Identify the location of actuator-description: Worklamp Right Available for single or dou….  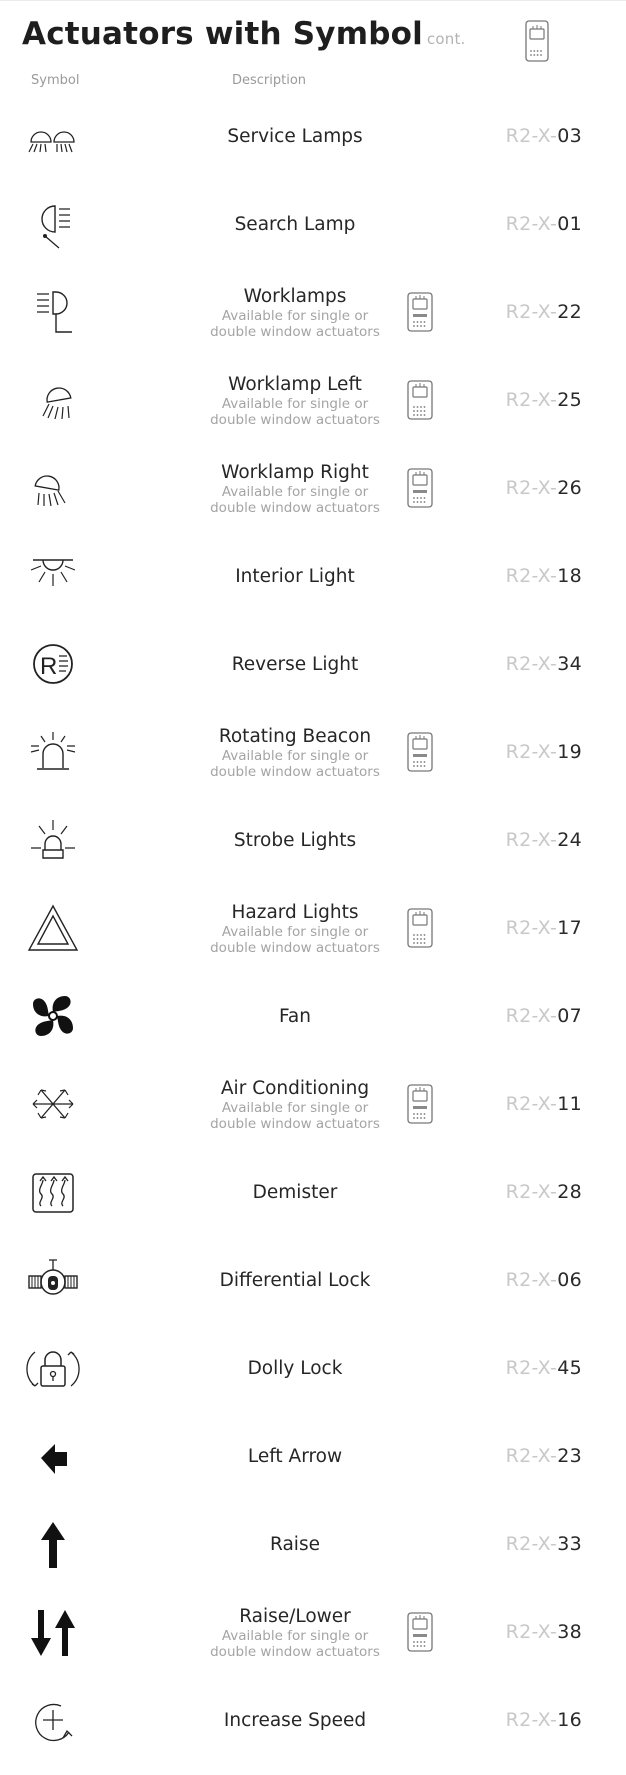
(295, 488).